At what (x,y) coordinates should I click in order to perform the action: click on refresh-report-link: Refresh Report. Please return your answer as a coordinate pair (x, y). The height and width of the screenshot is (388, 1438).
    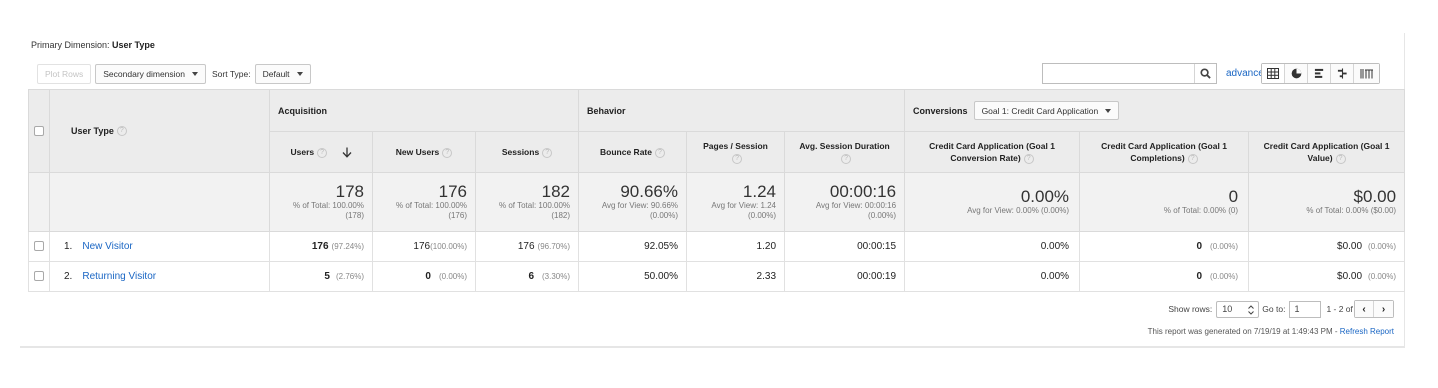
    Looking at the image, I should click on (1367, 331).